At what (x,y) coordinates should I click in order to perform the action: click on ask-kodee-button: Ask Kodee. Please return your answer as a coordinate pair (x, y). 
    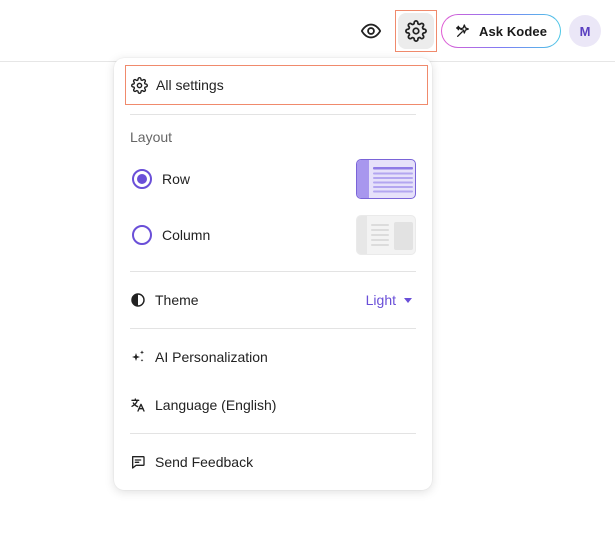
    Looking at the image, I should click on (501, 31).